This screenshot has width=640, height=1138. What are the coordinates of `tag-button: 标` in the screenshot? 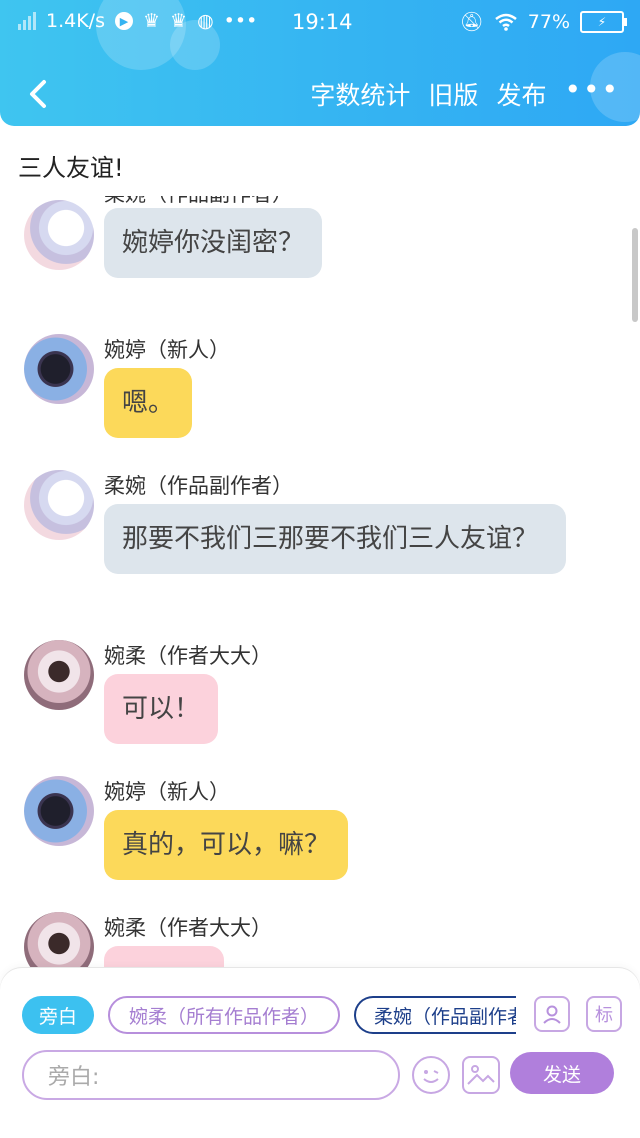 It's located at (604, 1014).